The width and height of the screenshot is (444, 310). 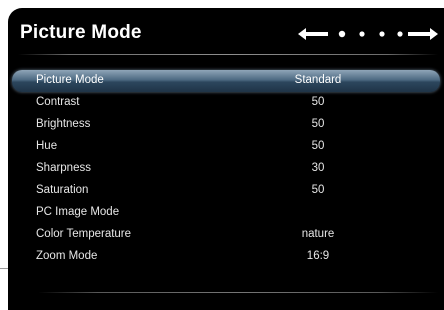 I want to click on edge-divider, so click(x=4, y=268).